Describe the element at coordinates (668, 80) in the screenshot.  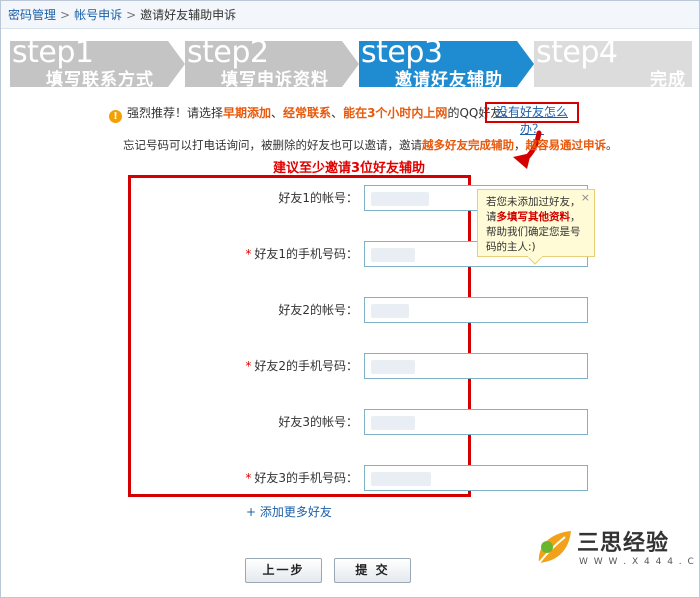
I see `step-4-label: 完成` at that location.